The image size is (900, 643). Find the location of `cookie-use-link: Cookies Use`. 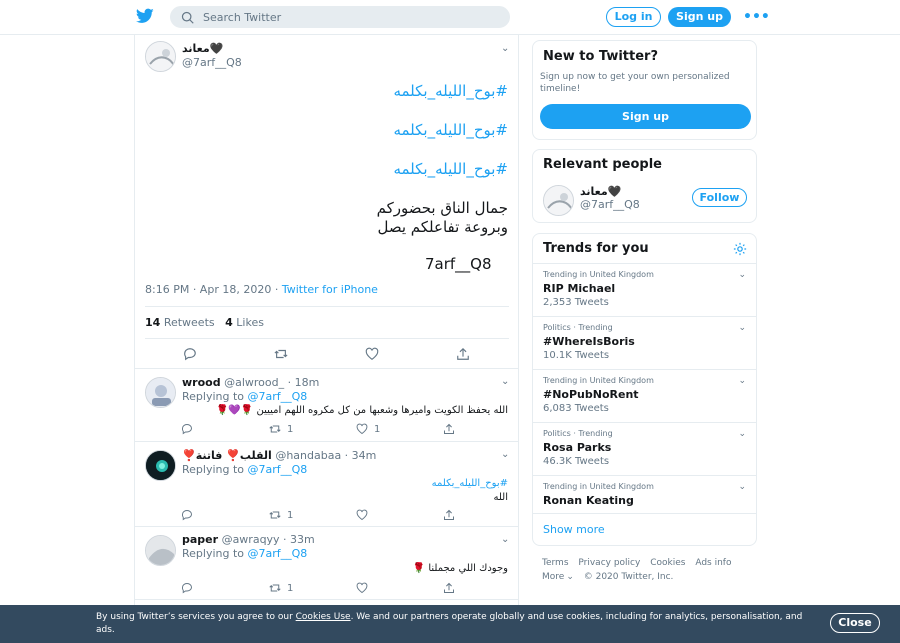

cookie-use-link: Cookies Use is located at coordinates (323, 617).